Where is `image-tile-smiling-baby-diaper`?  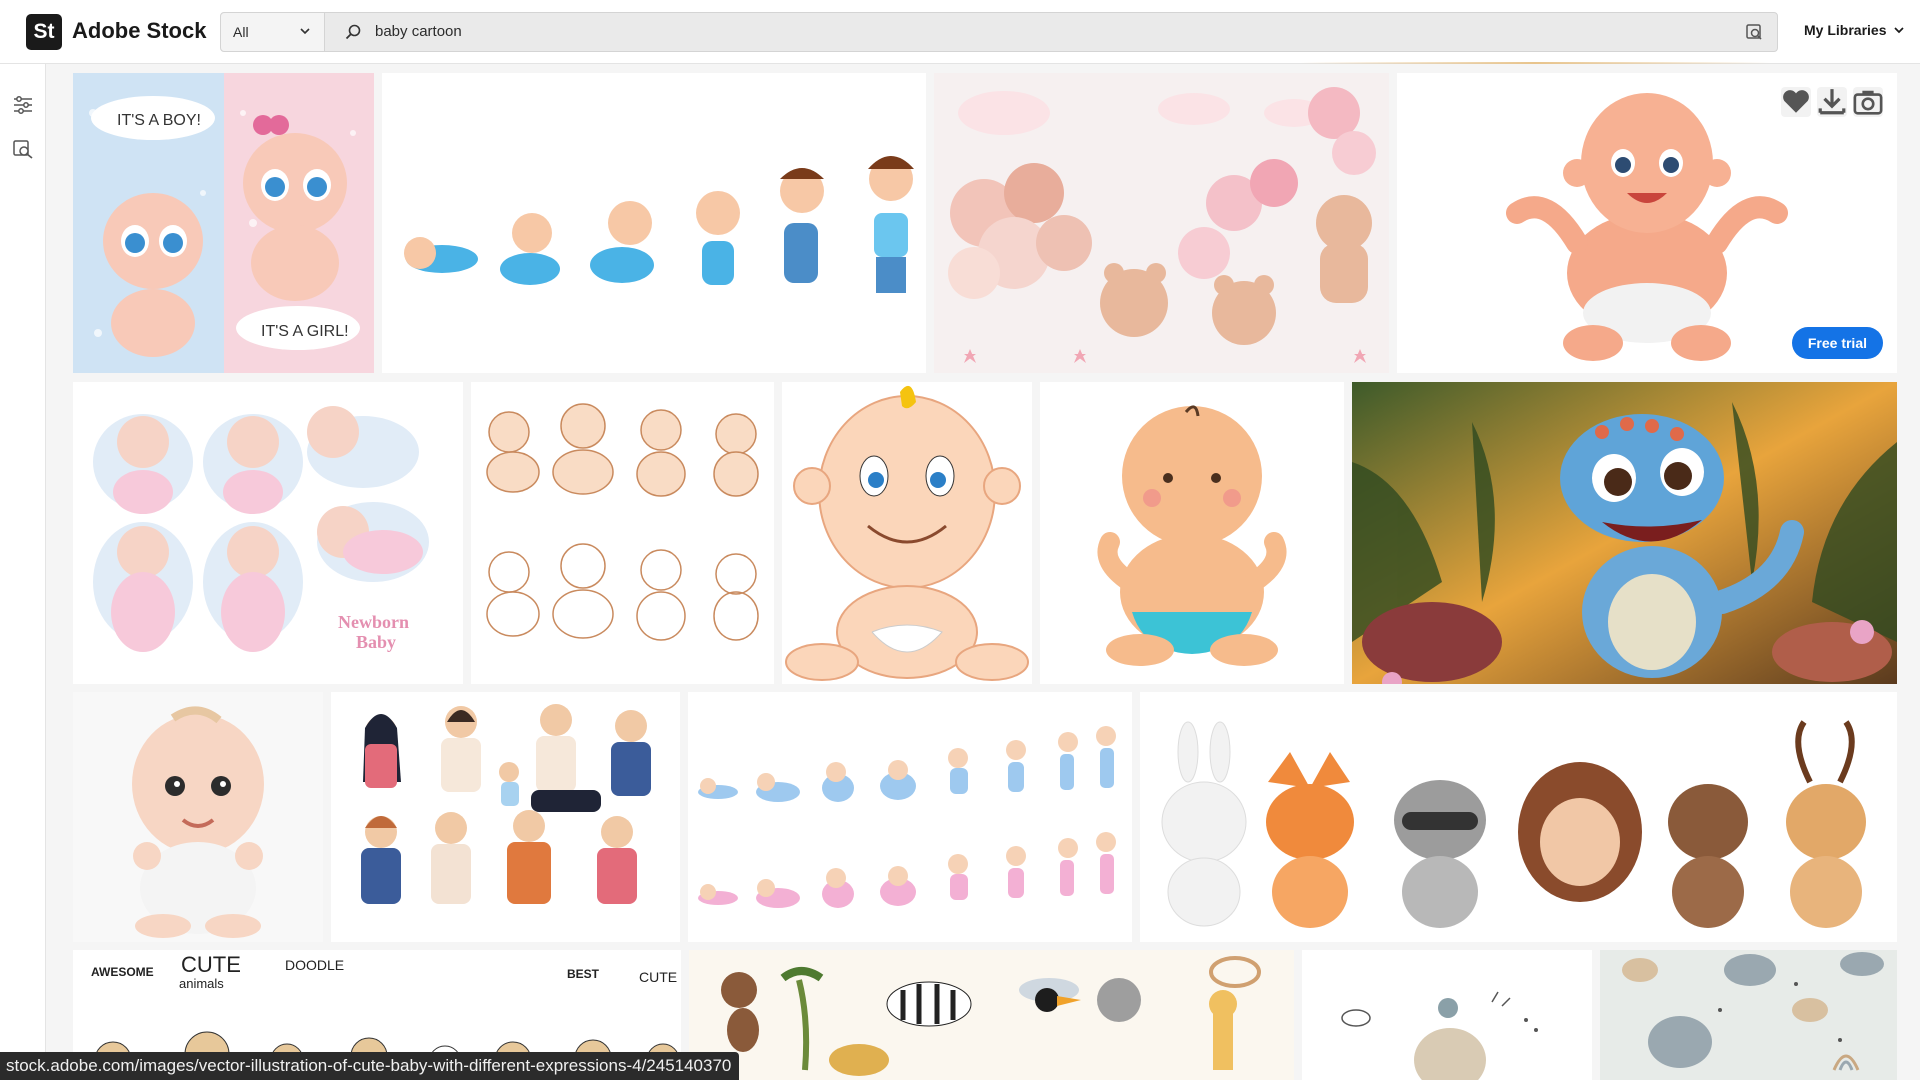
image-tile-smiling-baby-diaper is located at coordinates (907, 533).